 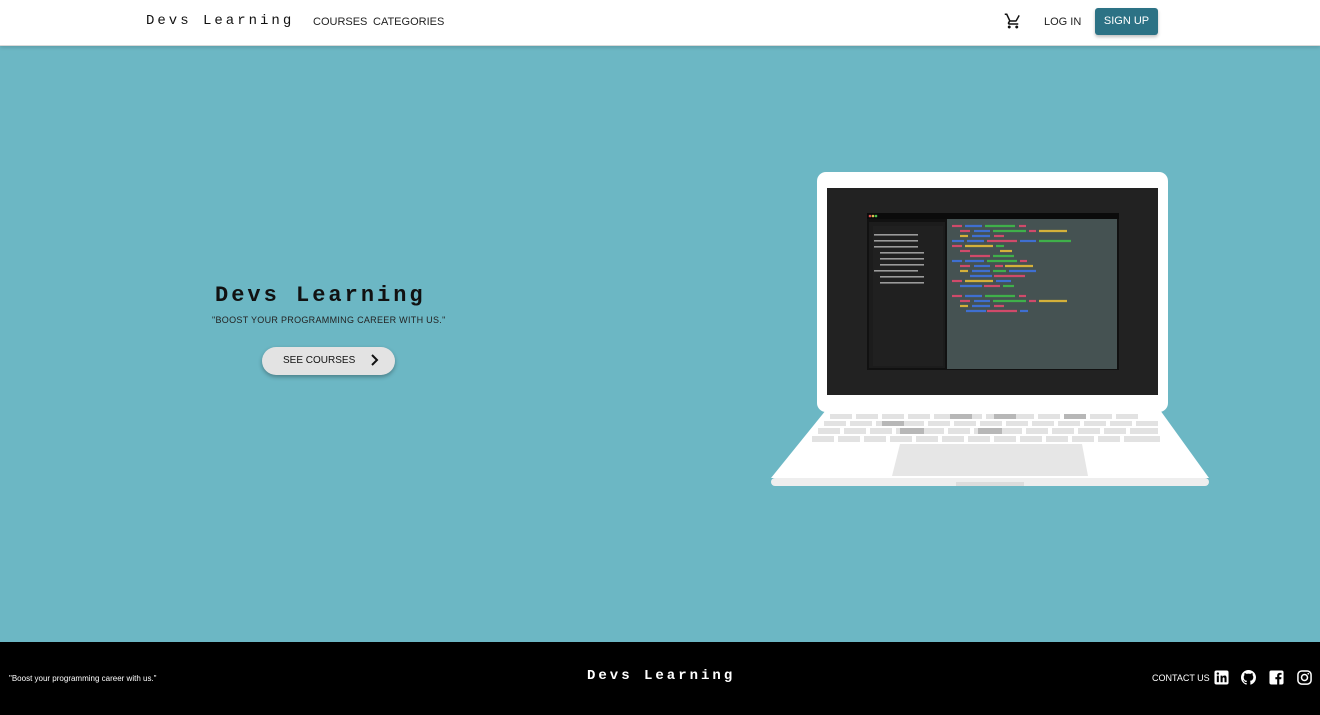 I want to click on brand-logo: Devs Learning, so click(x=220, y=21).